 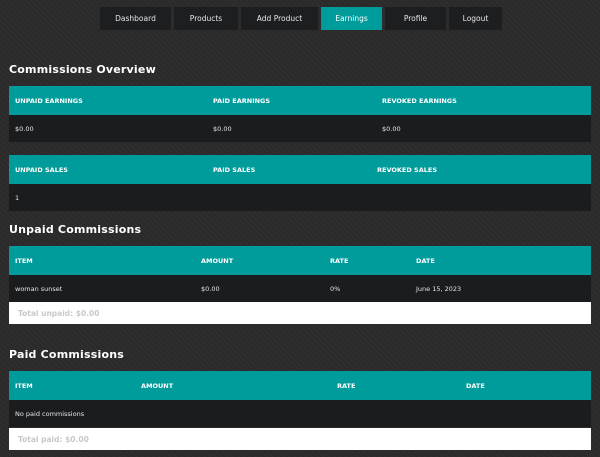 I want to click on table-row: No paid commissions, so click(x=300, y=413).